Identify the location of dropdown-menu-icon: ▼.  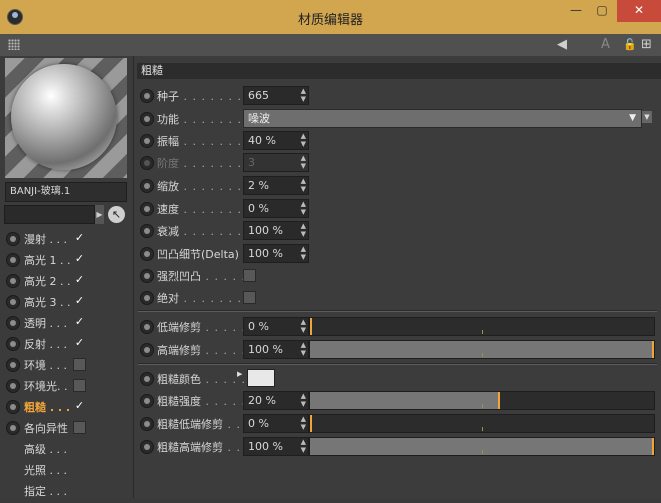
(647, 117).